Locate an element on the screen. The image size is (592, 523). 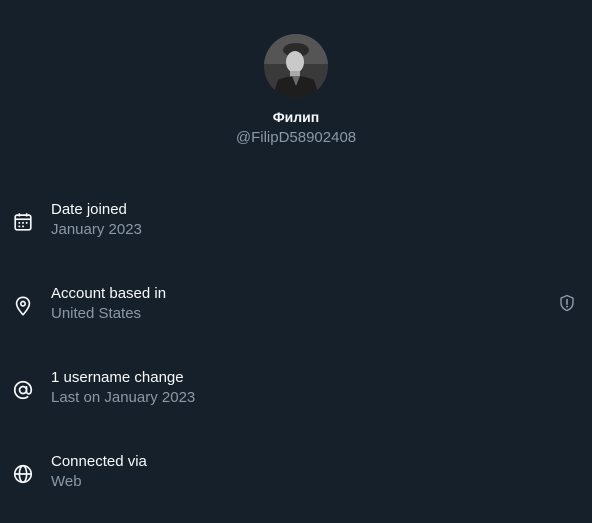
globe-icon is located at coordinates (23, 474).